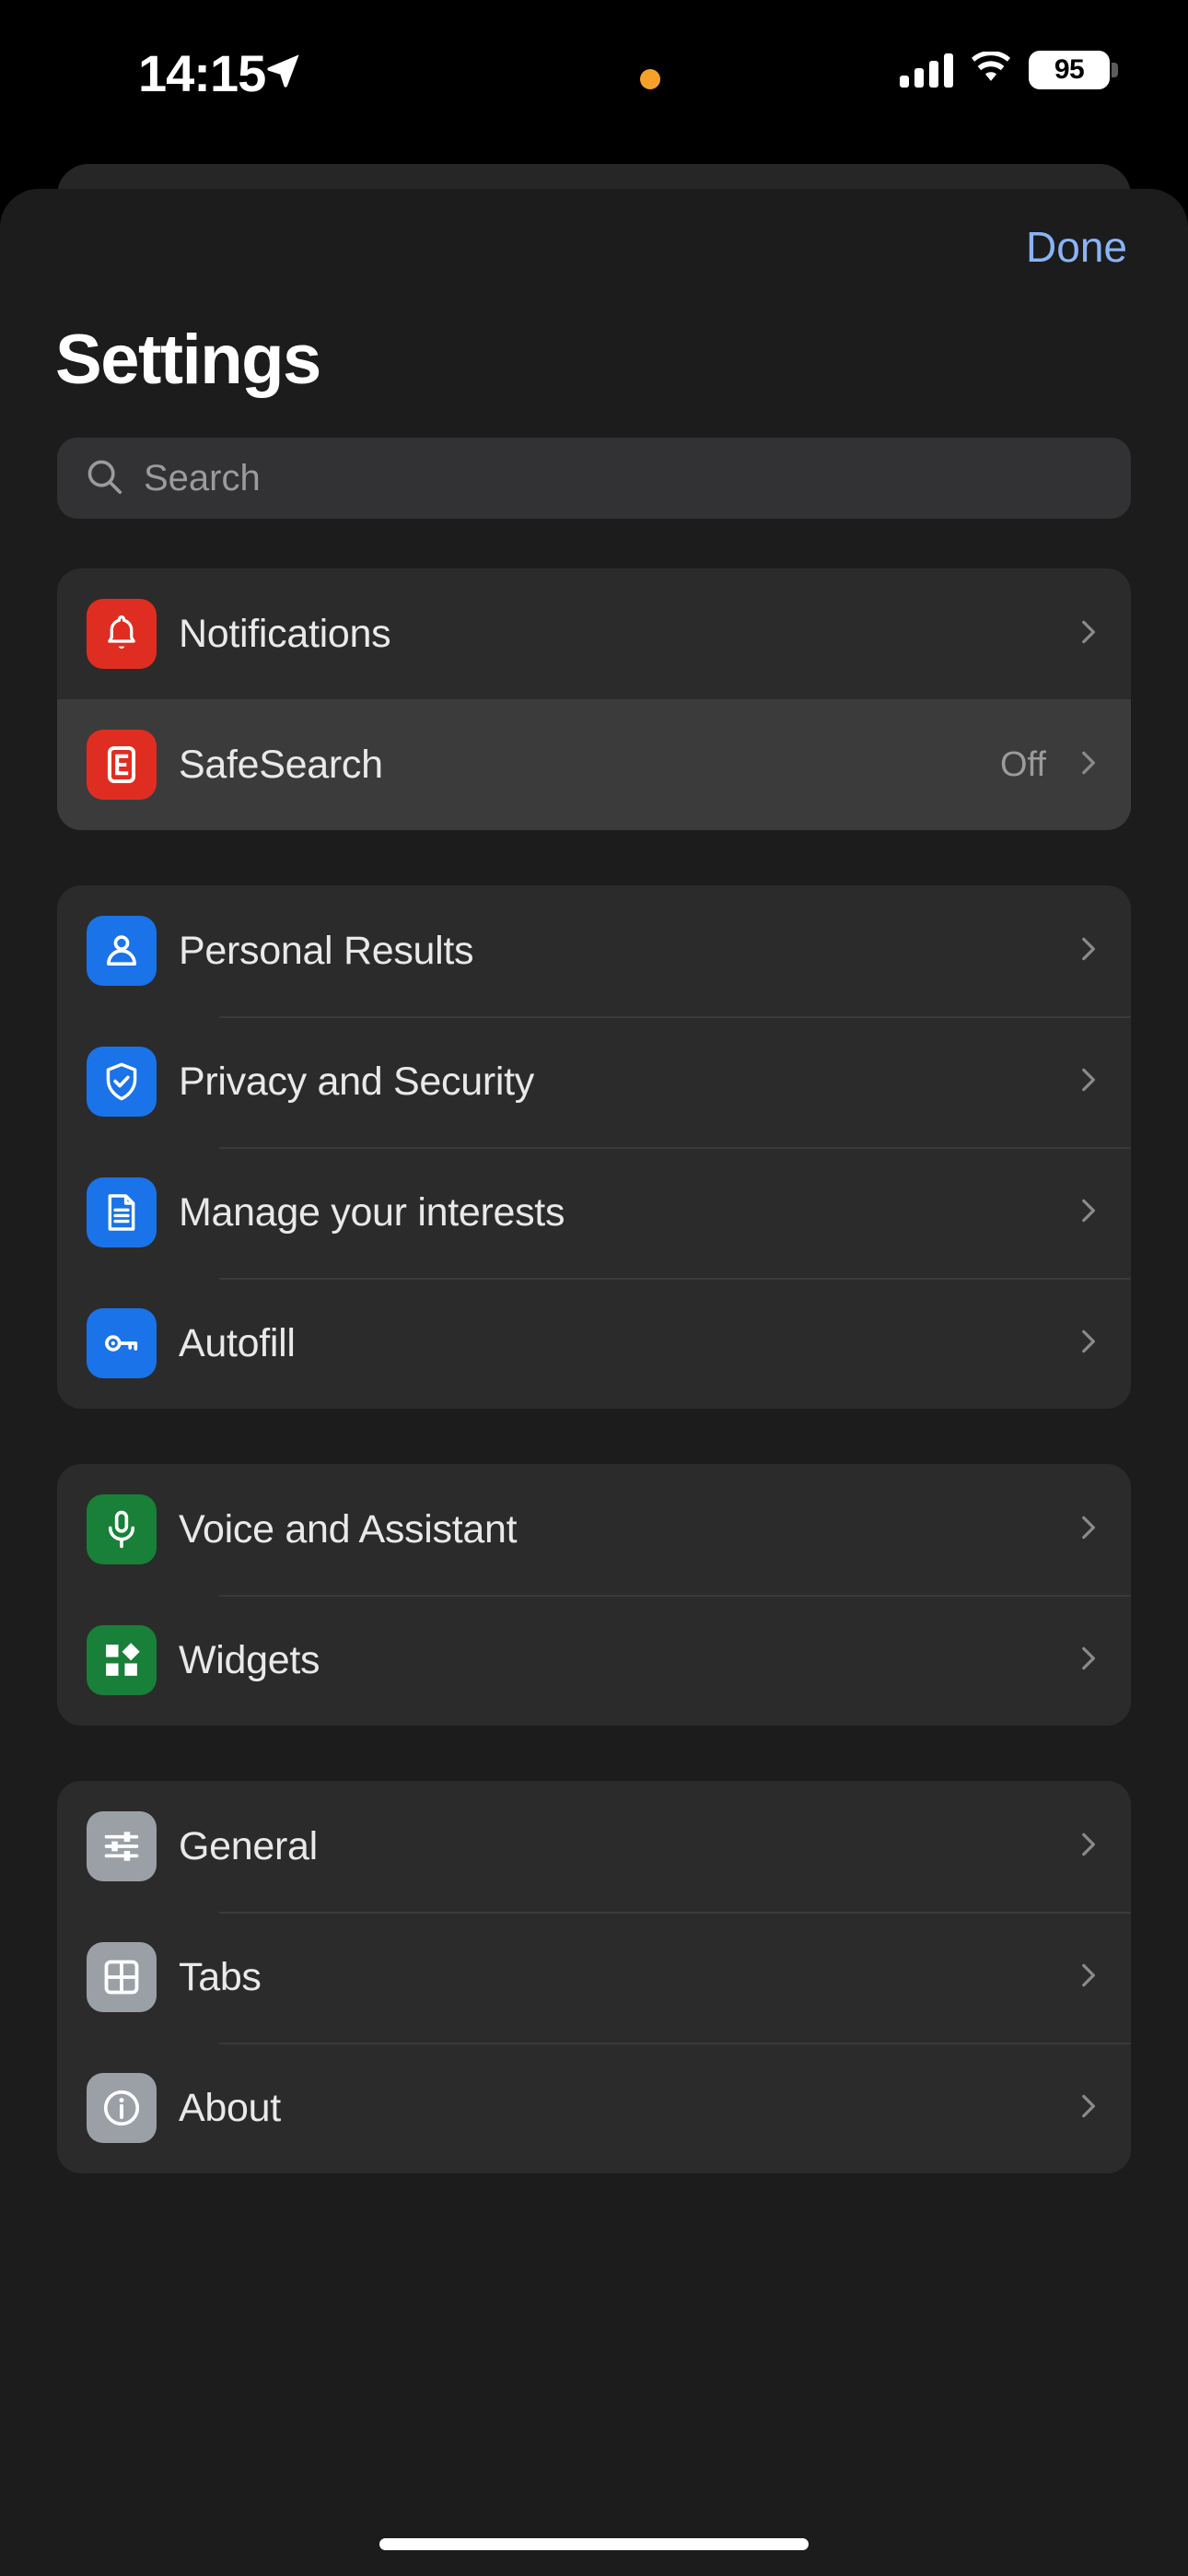 Image resolution: width=1188 pixels, height=2576 pixels. I want to click on settings-row-label: Notifications, so click(285, 633).